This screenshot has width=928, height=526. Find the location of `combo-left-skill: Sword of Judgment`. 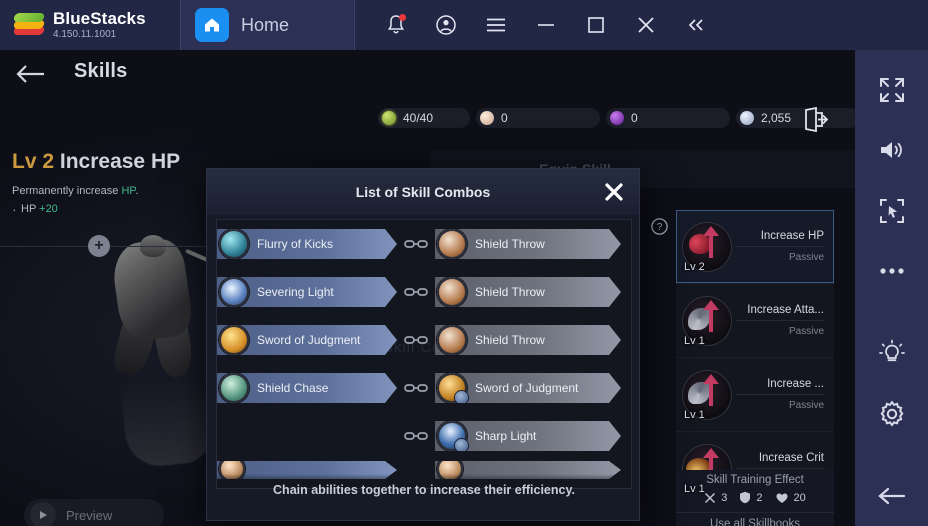

combo-left-skill: Sword of Judgment is located at coordinates (307, 340).